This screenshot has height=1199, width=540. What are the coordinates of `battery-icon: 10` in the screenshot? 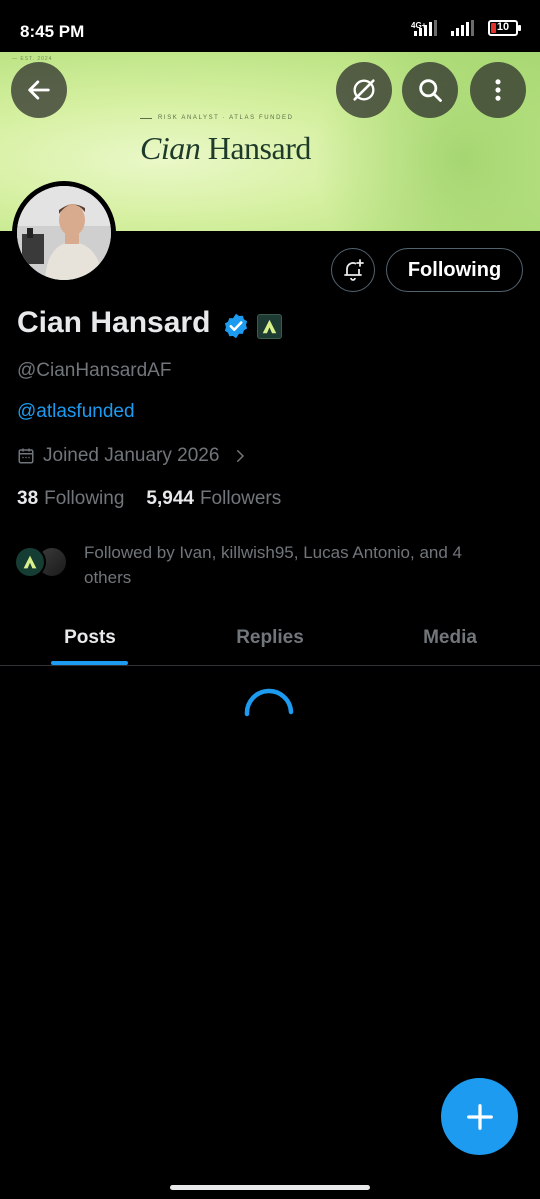 It's located at (504, 28).